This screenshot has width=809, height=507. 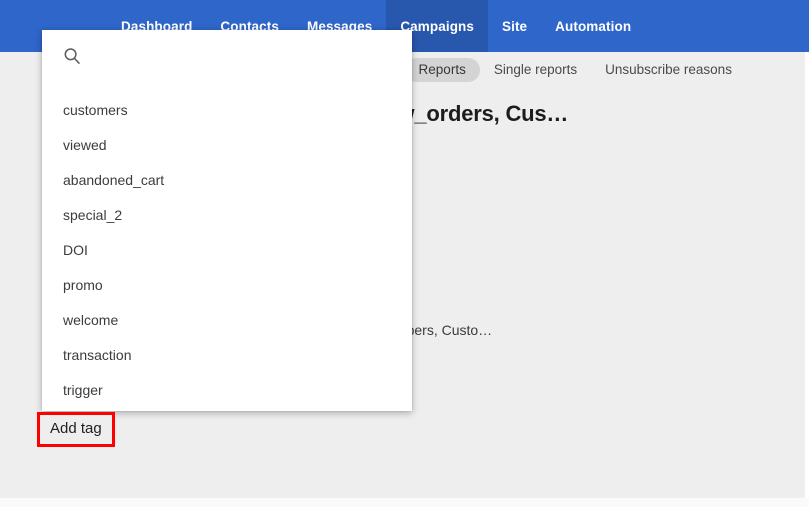 I want to click on page-bottom-spacer, so click(x=404, y=502).